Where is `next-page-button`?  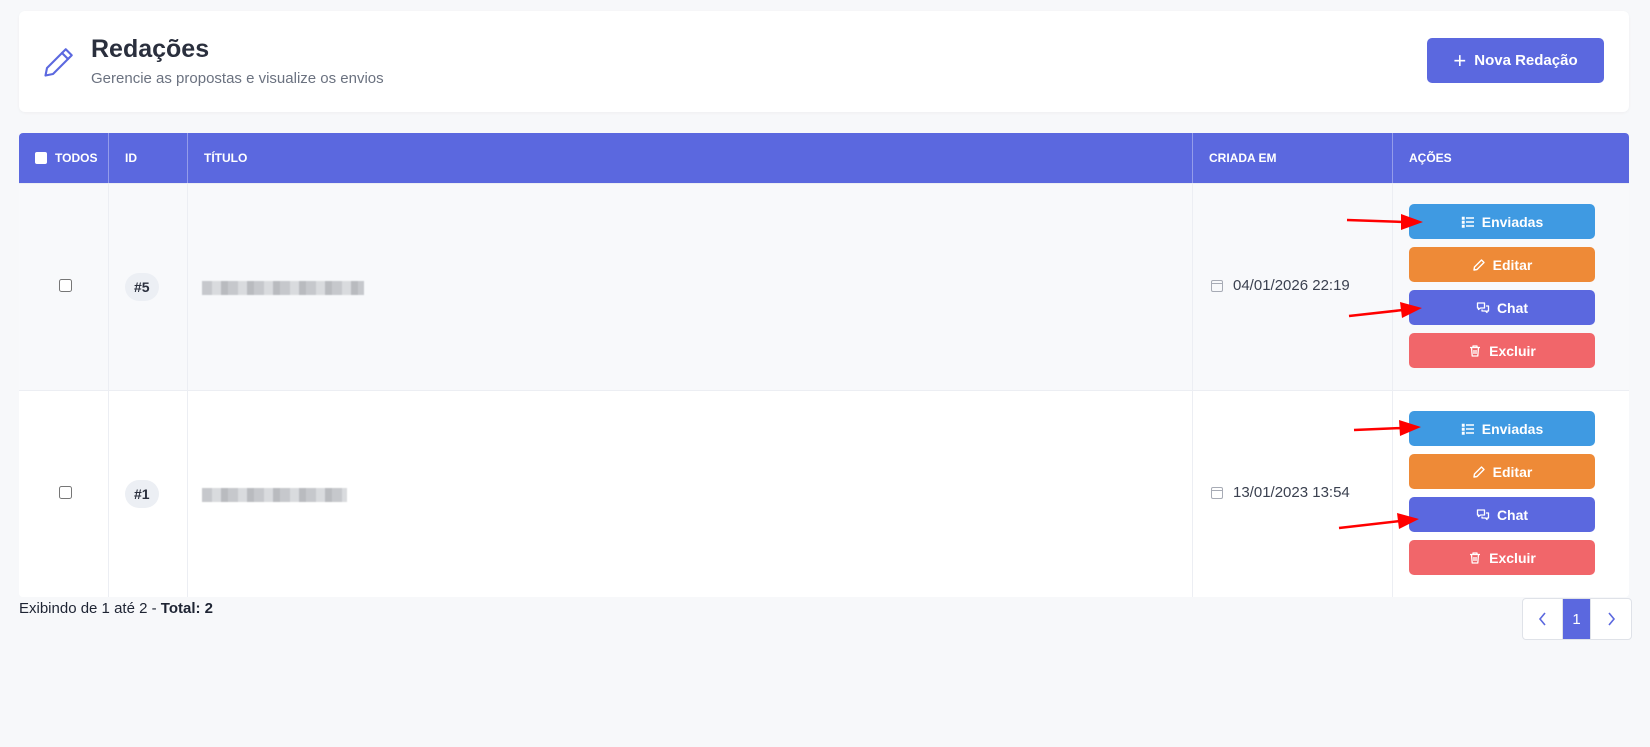
next-page-button is located at coordinates (1611, 619).